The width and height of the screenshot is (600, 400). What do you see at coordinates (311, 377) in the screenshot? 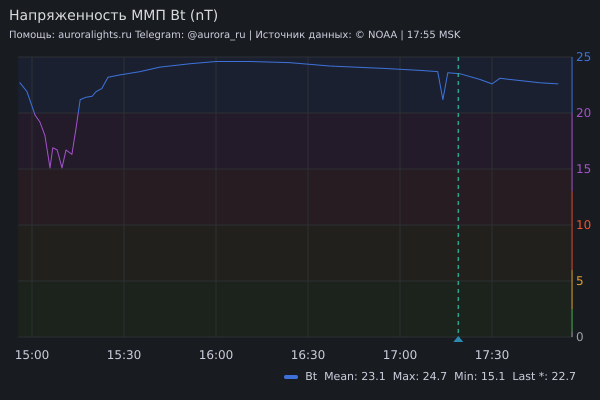
I see `legend-series-name: Bt` at bounding box center [311, 377].